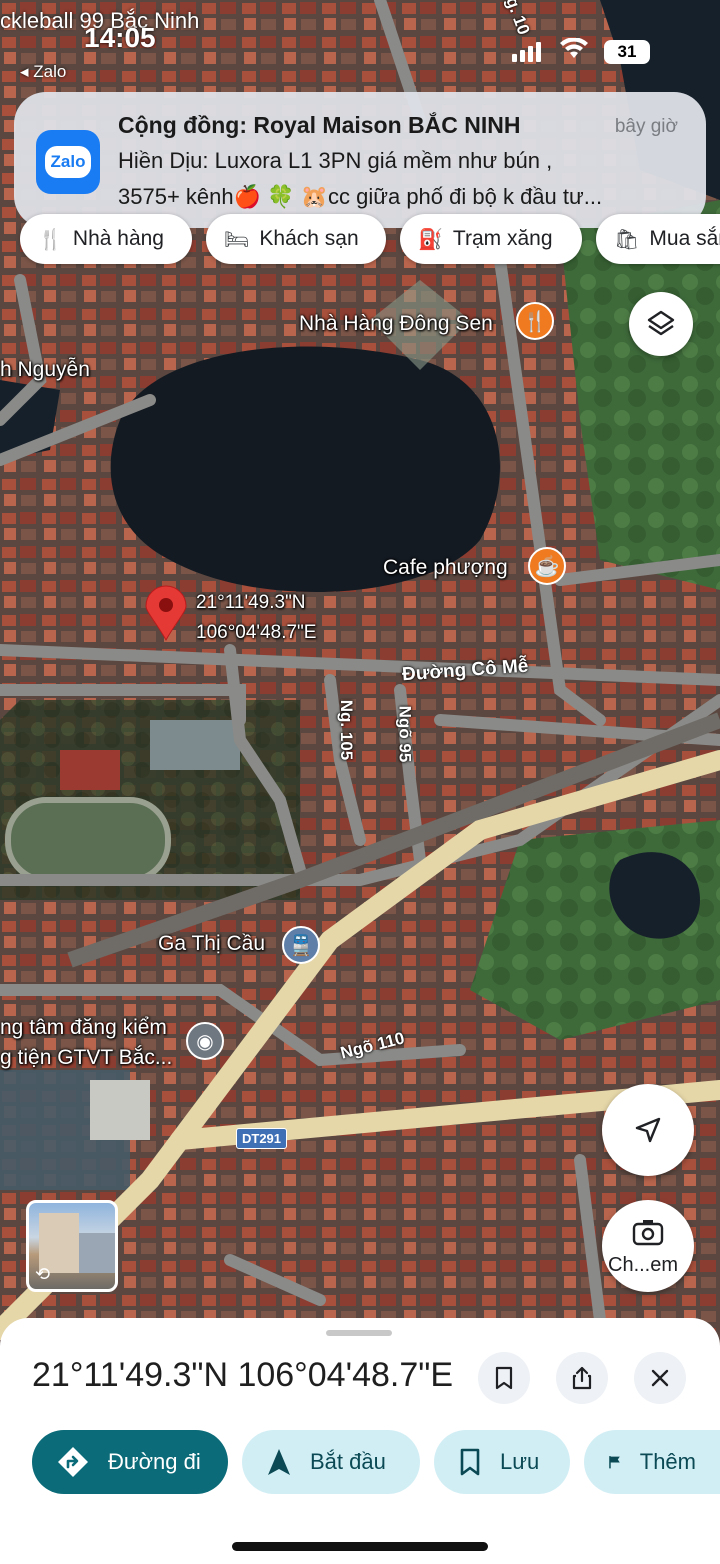 This screenshot has width=720, height=1564. I want to click on lens-search-button: Ch...em, so click(648, 1246).